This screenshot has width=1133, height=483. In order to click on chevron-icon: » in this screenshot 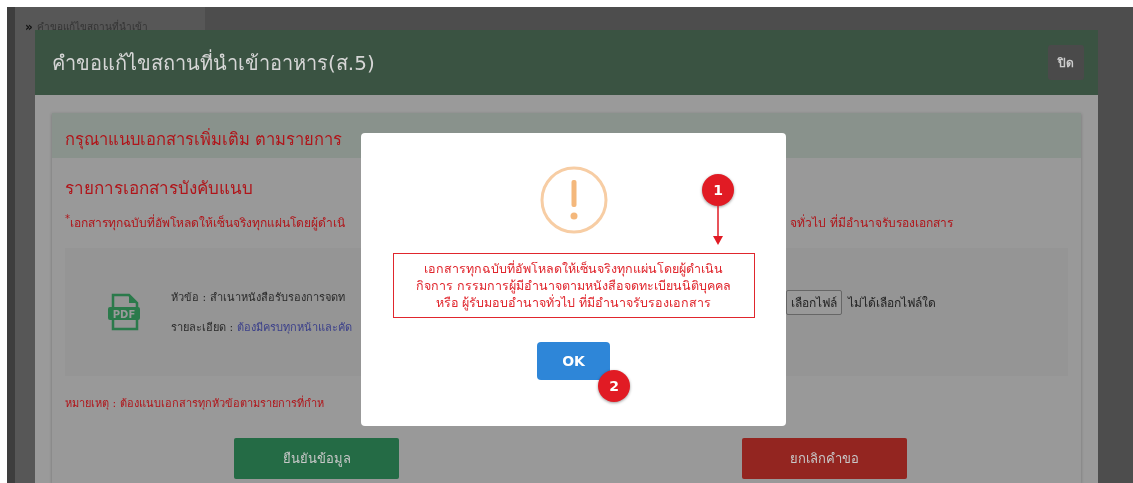, I will do `click(29, 26)`.